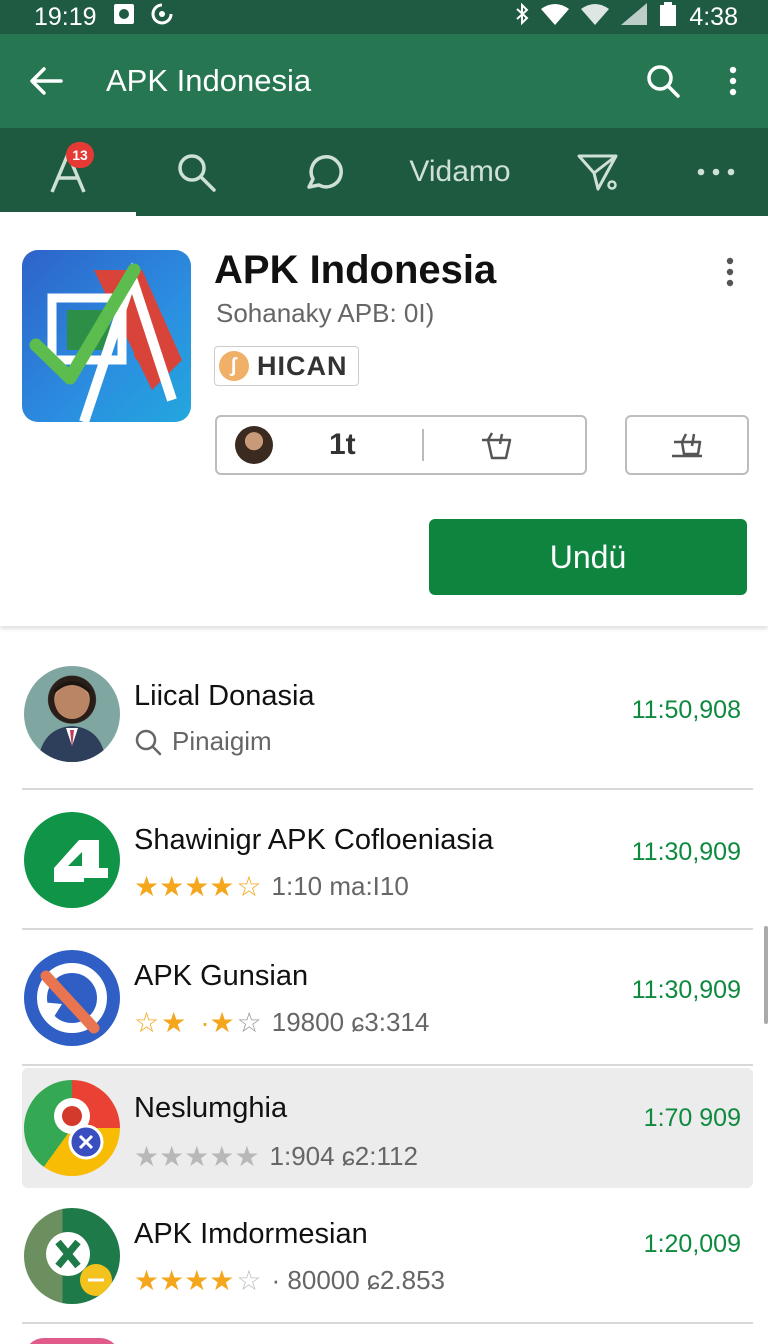 The height and width of the screenshot is (1344, 768). I want to click on wishlist-icon, so click(687, 445).